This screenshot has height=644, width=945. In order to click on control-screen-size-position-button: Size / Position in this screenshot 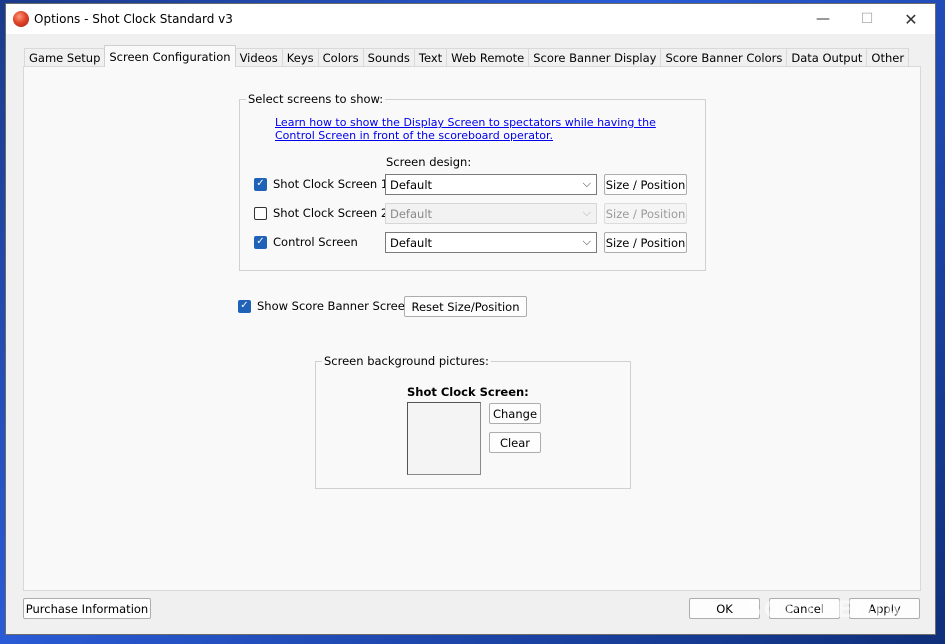, I will do `click(645, 242)`.